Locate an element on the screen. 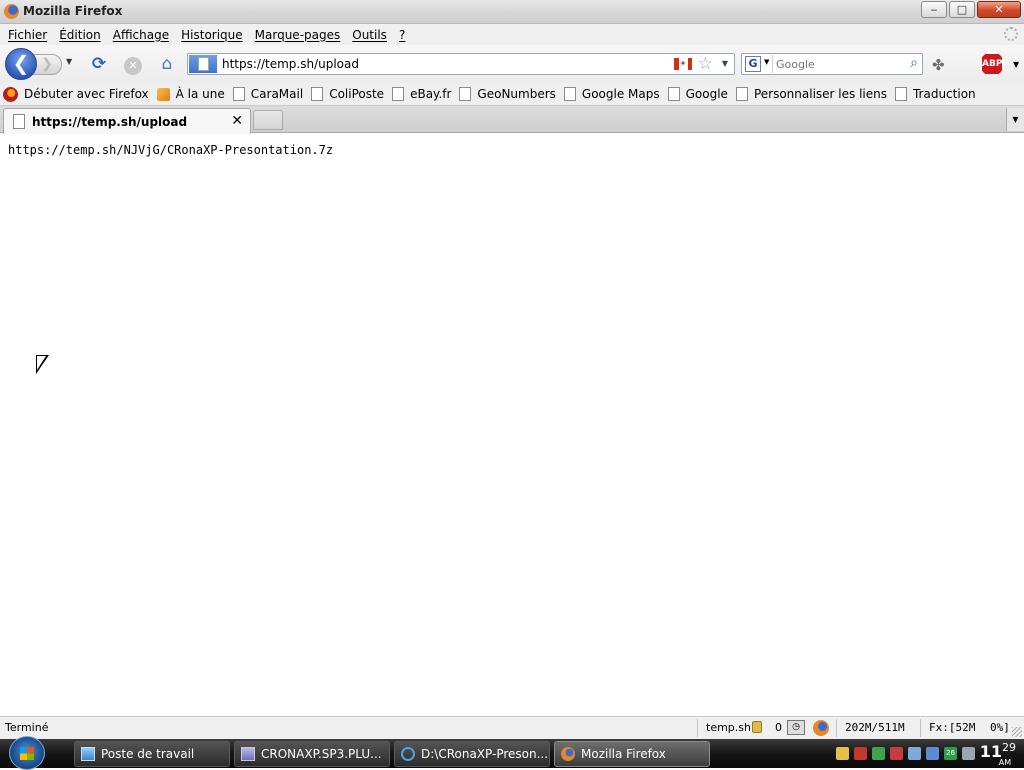  bookmark-traduction: Traduction is located at coordinates (935, 94).